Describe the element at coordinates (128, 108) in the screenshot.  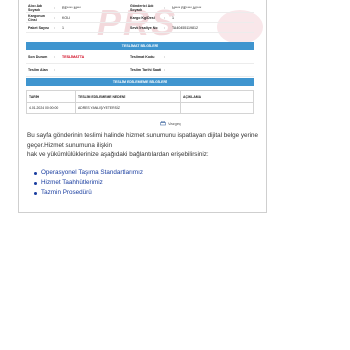
I see `cell-reason: ADRES YANLIŞ/YETERSİZ` at that location.